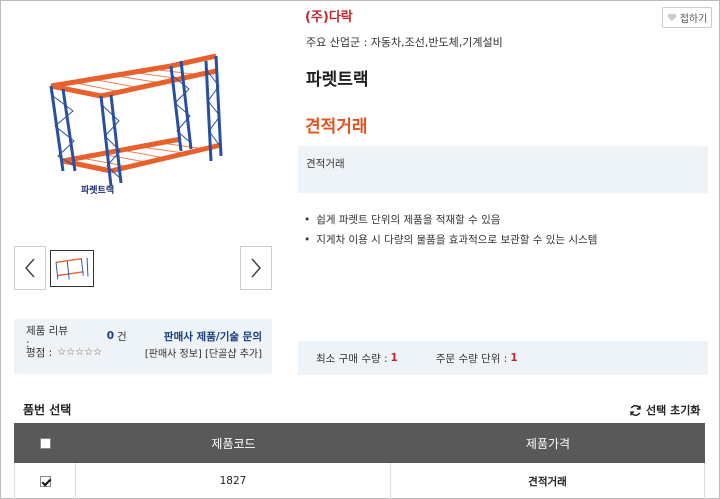  I want to click on feature-item: 쉽게 파렛트 단위의 제품을 적재할 수 있음, so click(450, 222).